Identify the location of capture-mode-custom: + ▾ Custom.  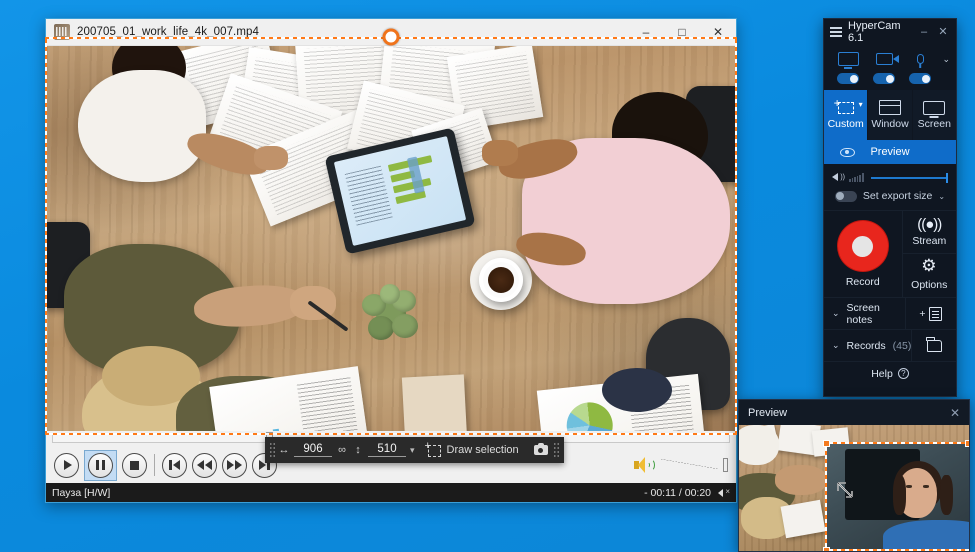
(846, 115).